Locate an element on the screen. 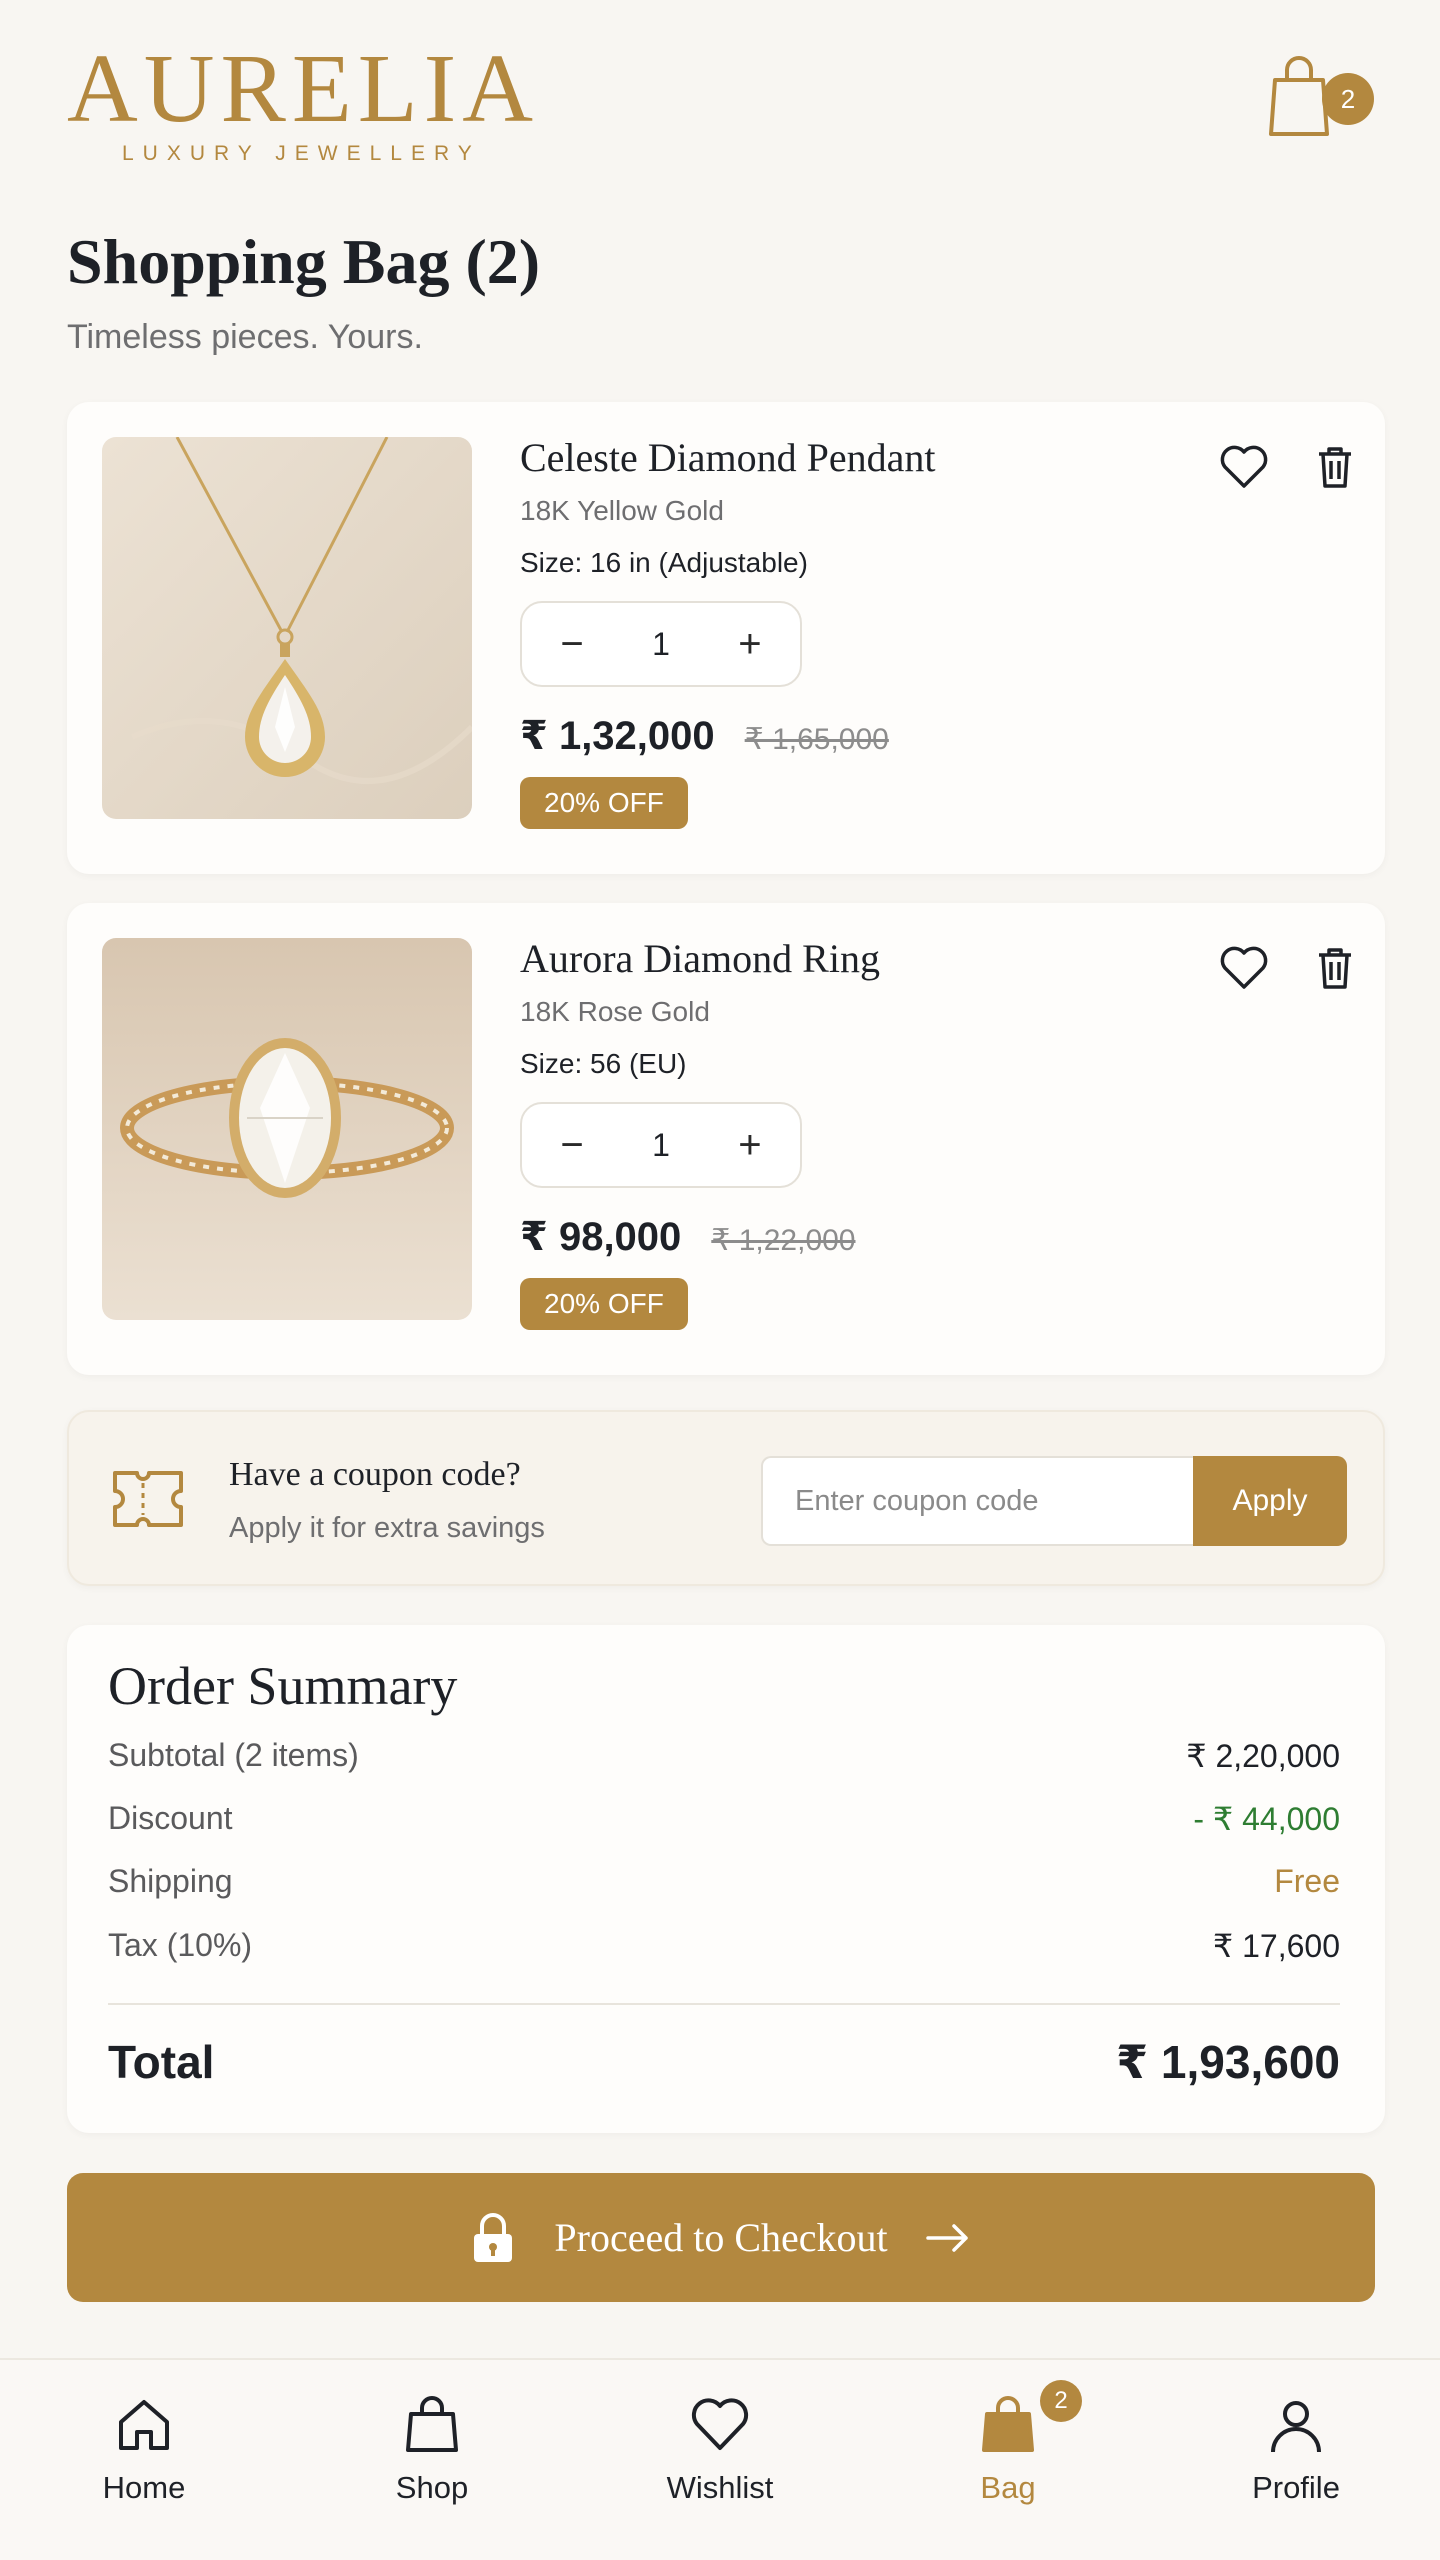 The image size is (1440, 2560). summary-row-shipping: Shipping Free is located at coordinates (724, 1881).